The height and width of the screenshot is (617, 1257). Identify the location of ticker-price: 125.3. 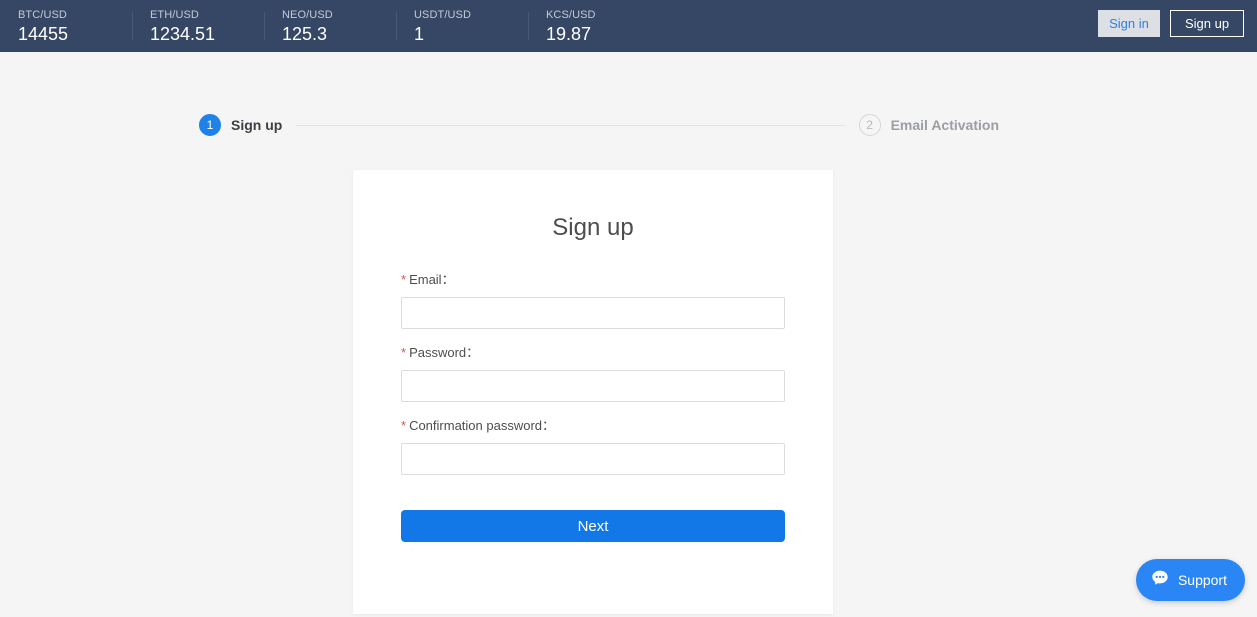
(305, 33).